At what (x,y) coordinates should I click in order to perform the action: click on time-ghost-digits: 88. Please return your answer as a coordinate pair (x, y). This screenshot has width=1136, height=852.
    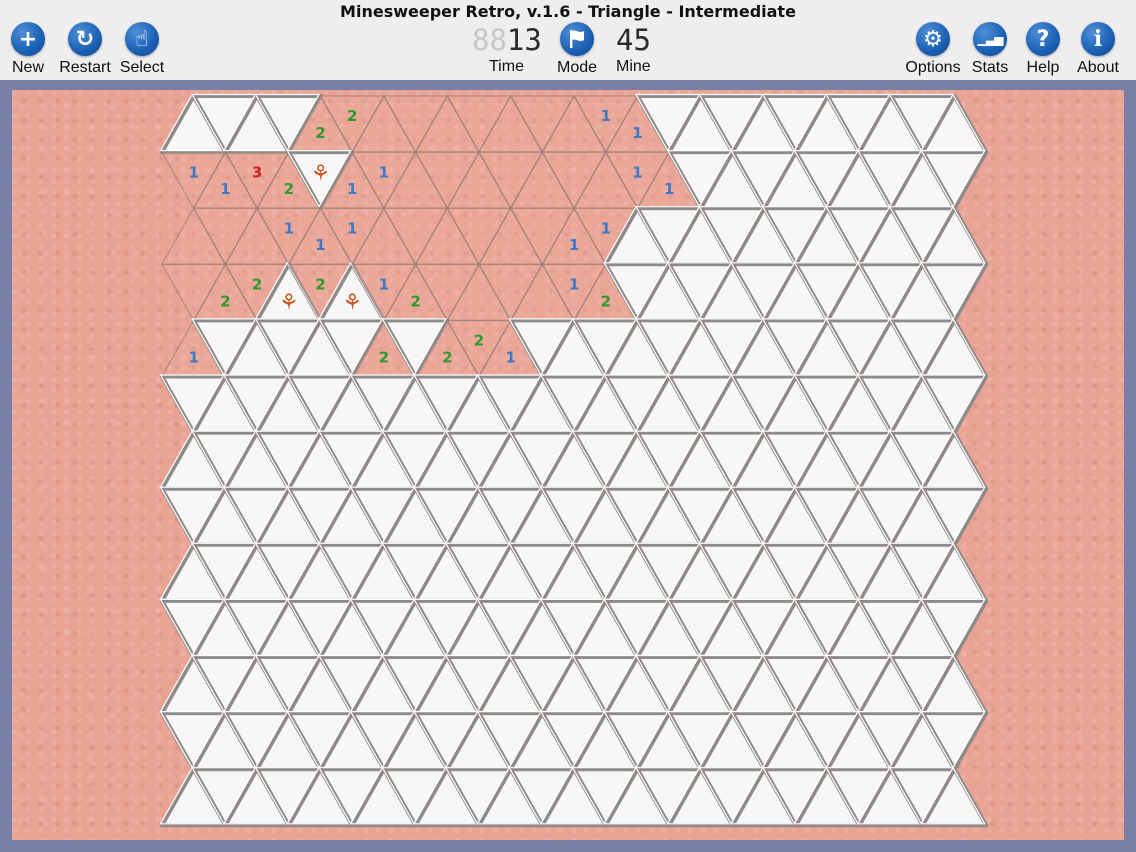
    Looking at the image, I should click on (489, 40).